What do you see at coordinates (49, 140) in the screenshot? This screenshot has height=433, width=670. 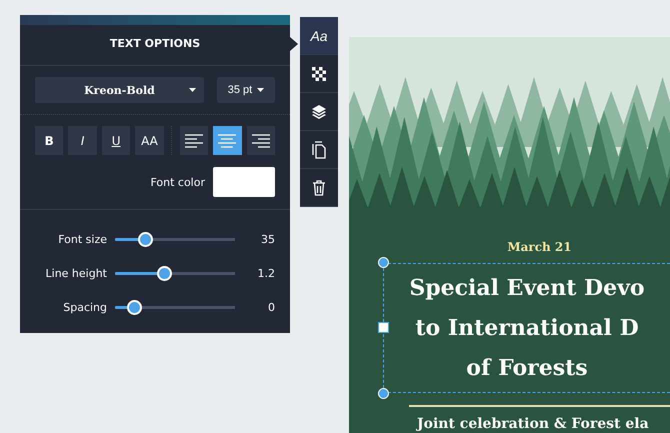 I see `style-button: B` at bounding box center [49, 140].